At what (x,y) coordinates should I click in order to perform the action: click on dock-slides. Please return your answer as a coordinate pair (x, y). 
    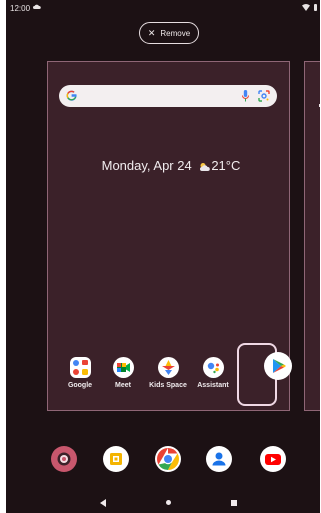
    Looking at the image, I should click on (116, 459).